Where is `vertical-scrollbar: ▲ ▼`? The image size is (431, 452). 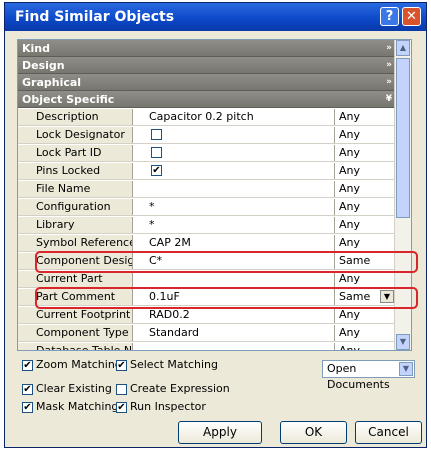
vertical-scrollbar: ▲ ▼ is located at coordinates (402, 195).